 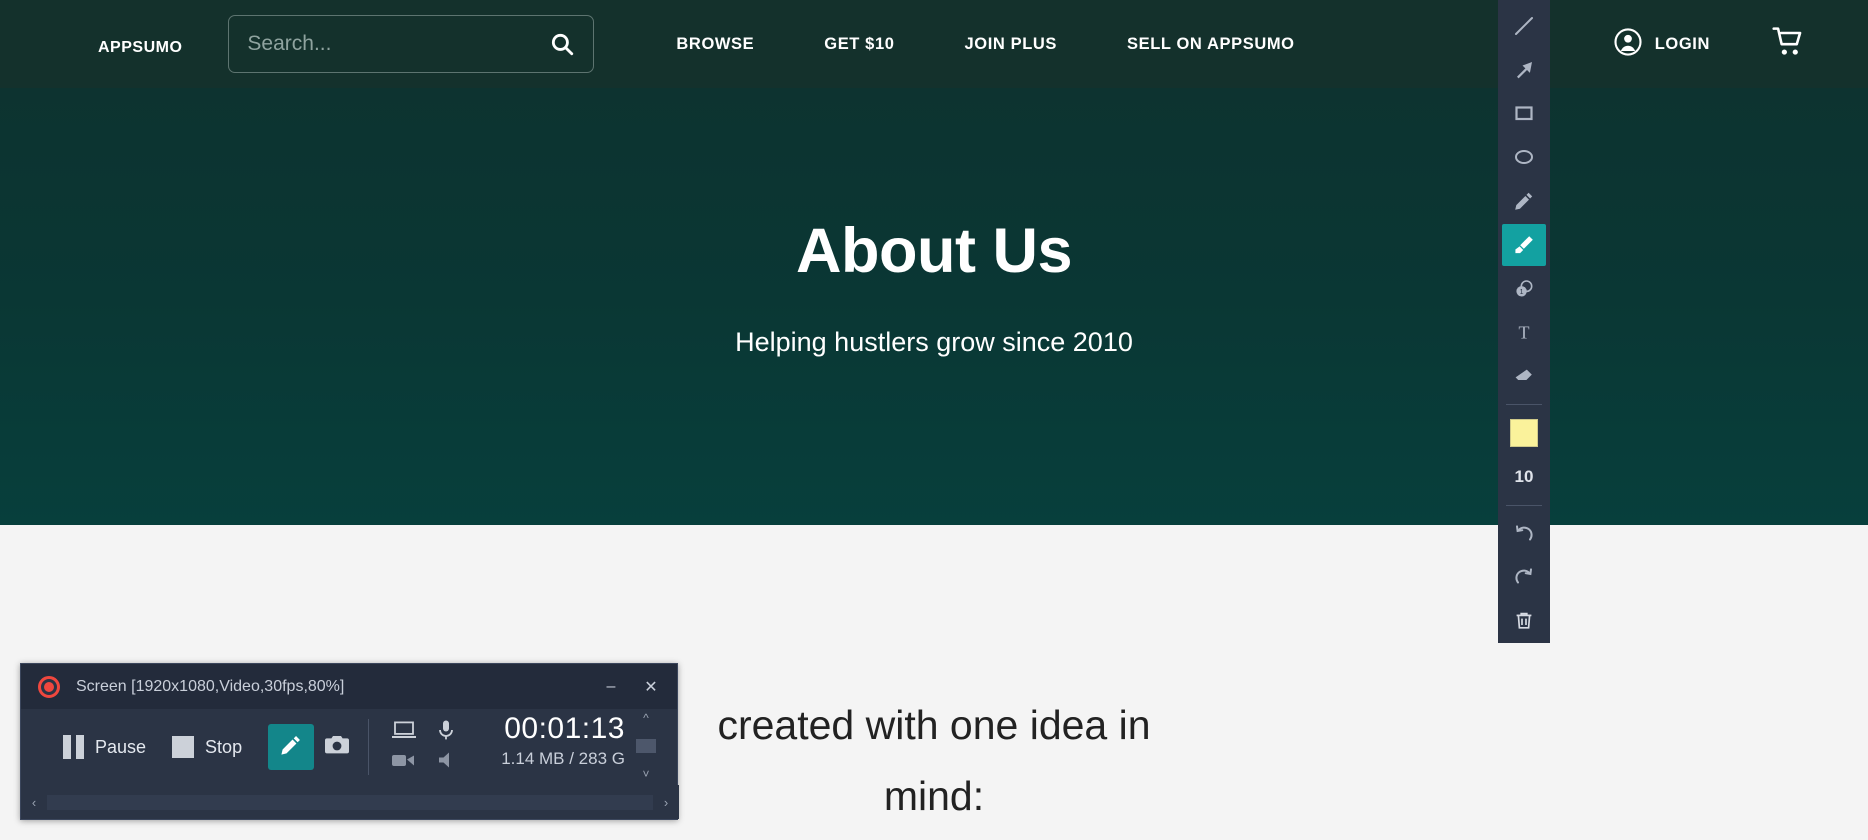 I want to click on screen-device-toggle, so click(x=404, y=732).